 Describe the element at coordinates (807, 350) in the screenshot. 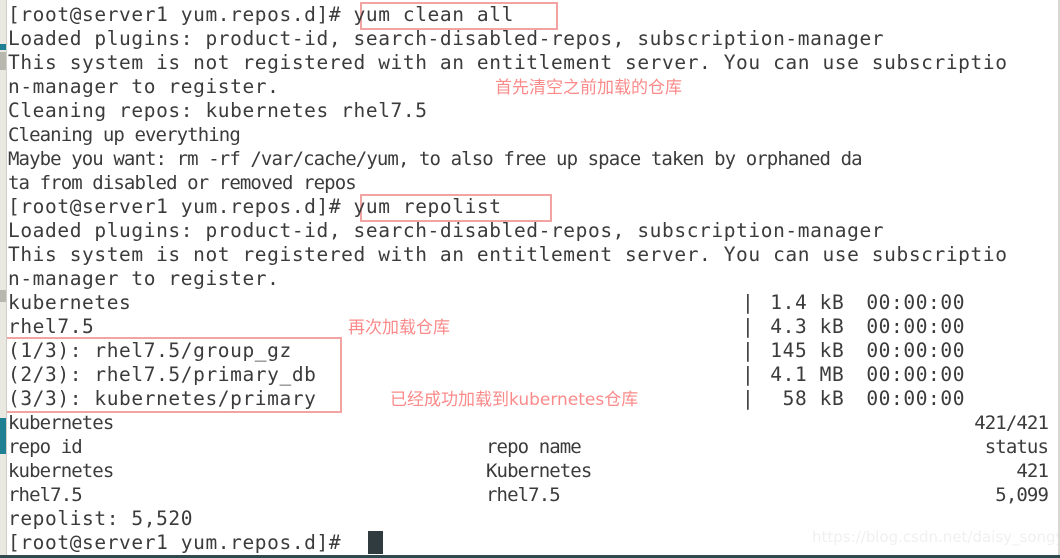

I see `download-size: 145 kB` at that location.